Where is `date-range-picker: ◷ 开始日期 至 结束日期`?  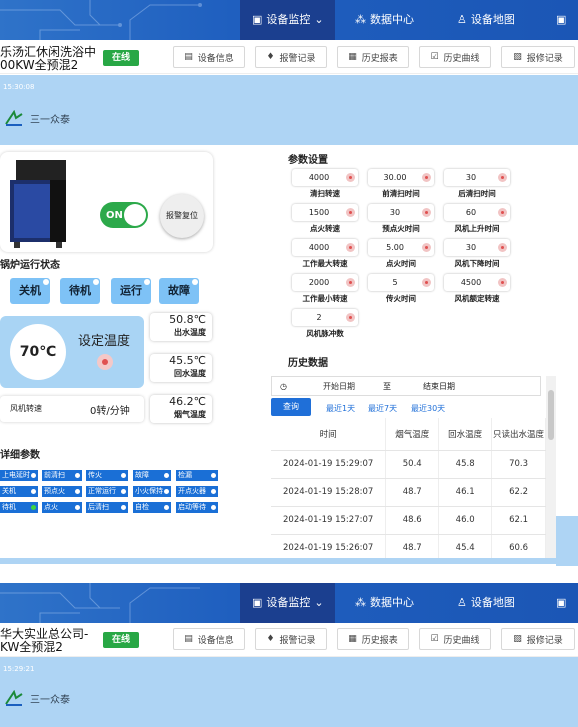 date-range-picker: ◷ 开始日期 至 结束日期 is located at coordinates (406, 386).